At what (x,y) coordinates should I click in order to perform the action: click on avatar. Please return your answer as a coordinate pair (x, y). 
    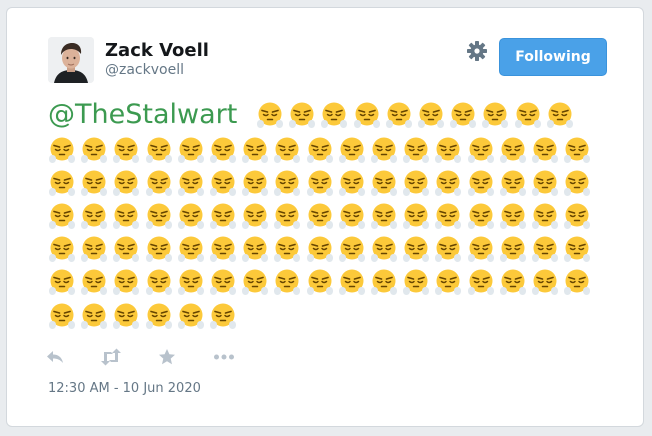
    Looking at the image, I should click on (71, 60).